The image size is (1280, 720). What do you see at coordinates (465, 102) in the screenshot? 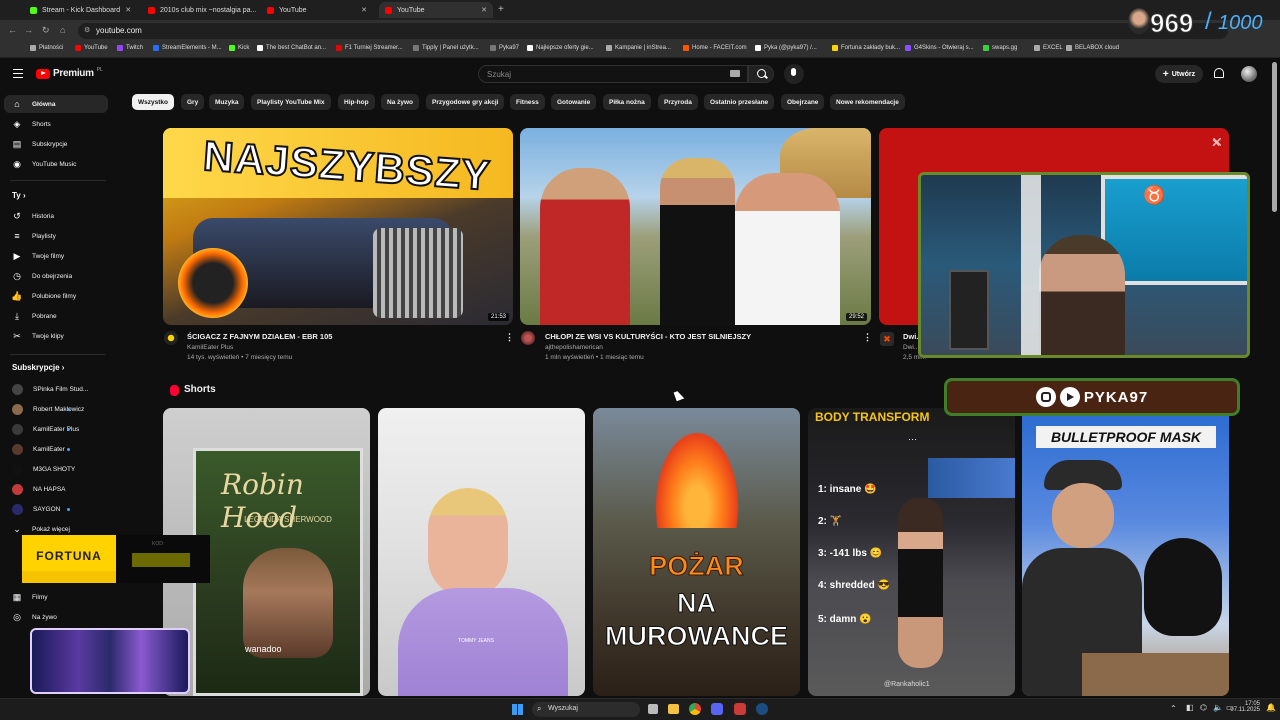
I see `filter-chip: Przygodowe gry akcji` at bounding box center [465, 102].